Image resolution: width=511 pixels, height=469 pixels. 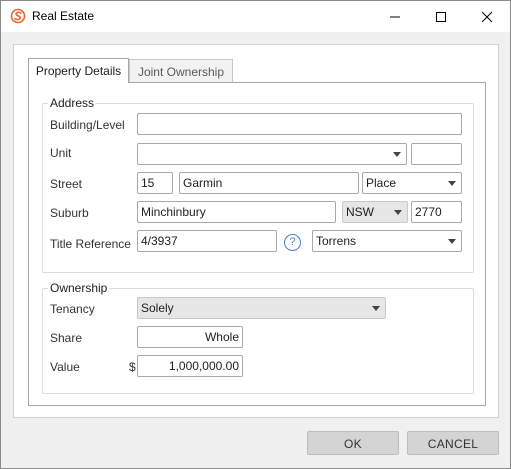 I want to click on maximize-icon, so click(x=441, y=17).